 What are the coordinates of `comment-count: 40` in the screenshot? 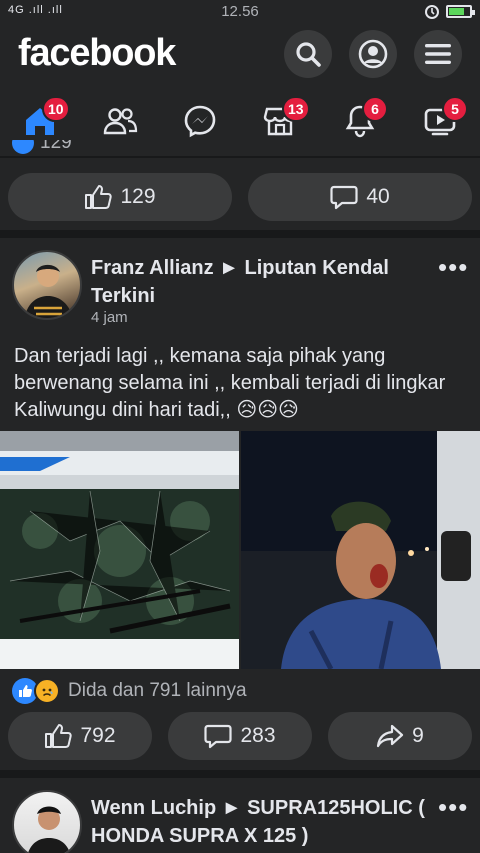 It's located at (378, 196).